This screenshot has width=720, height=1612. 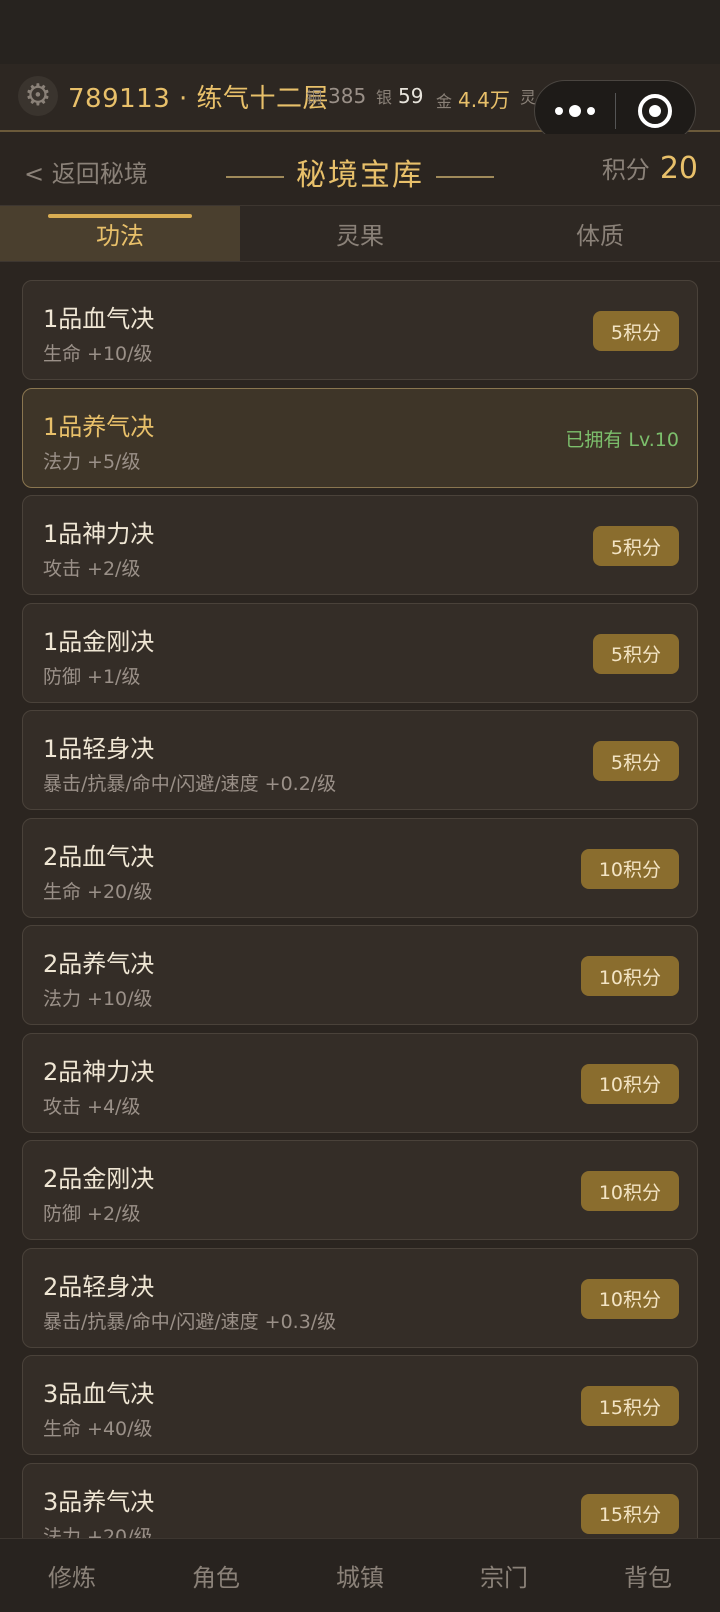 I want to click on more-menu-icon, so click(x=575, y=111).